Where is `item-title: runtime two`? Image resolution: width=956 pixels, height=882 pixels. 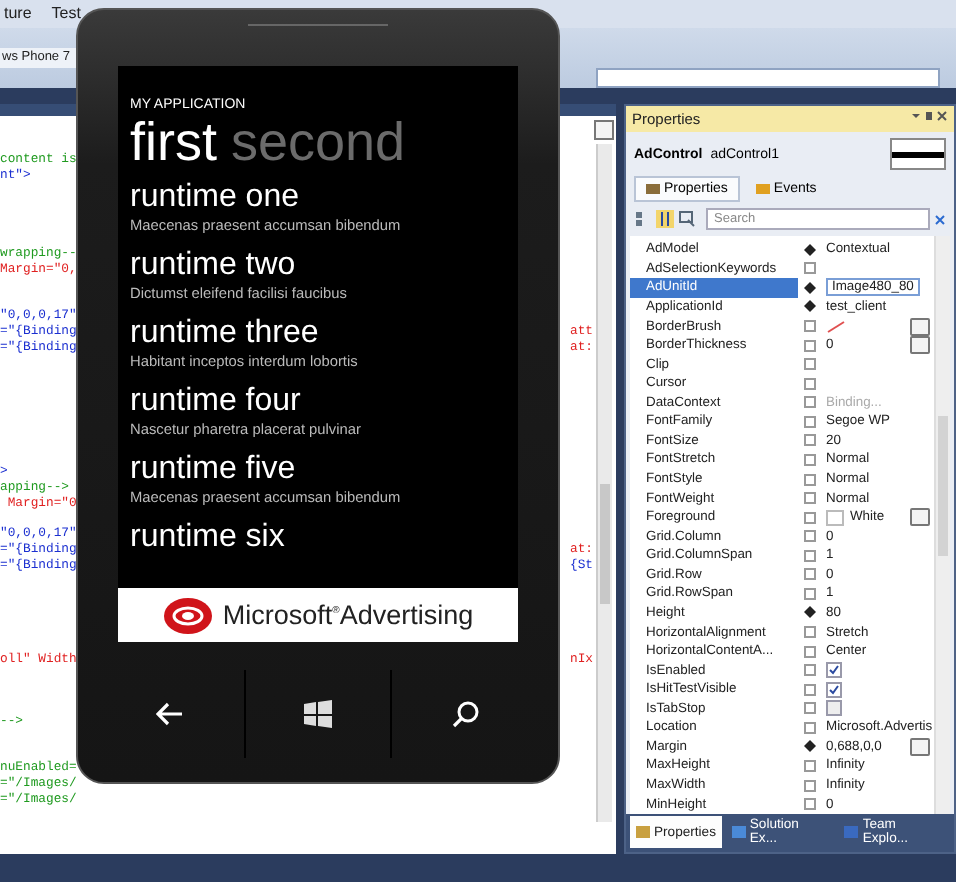 item-title: runtime two is located at coordinates (324, 266).